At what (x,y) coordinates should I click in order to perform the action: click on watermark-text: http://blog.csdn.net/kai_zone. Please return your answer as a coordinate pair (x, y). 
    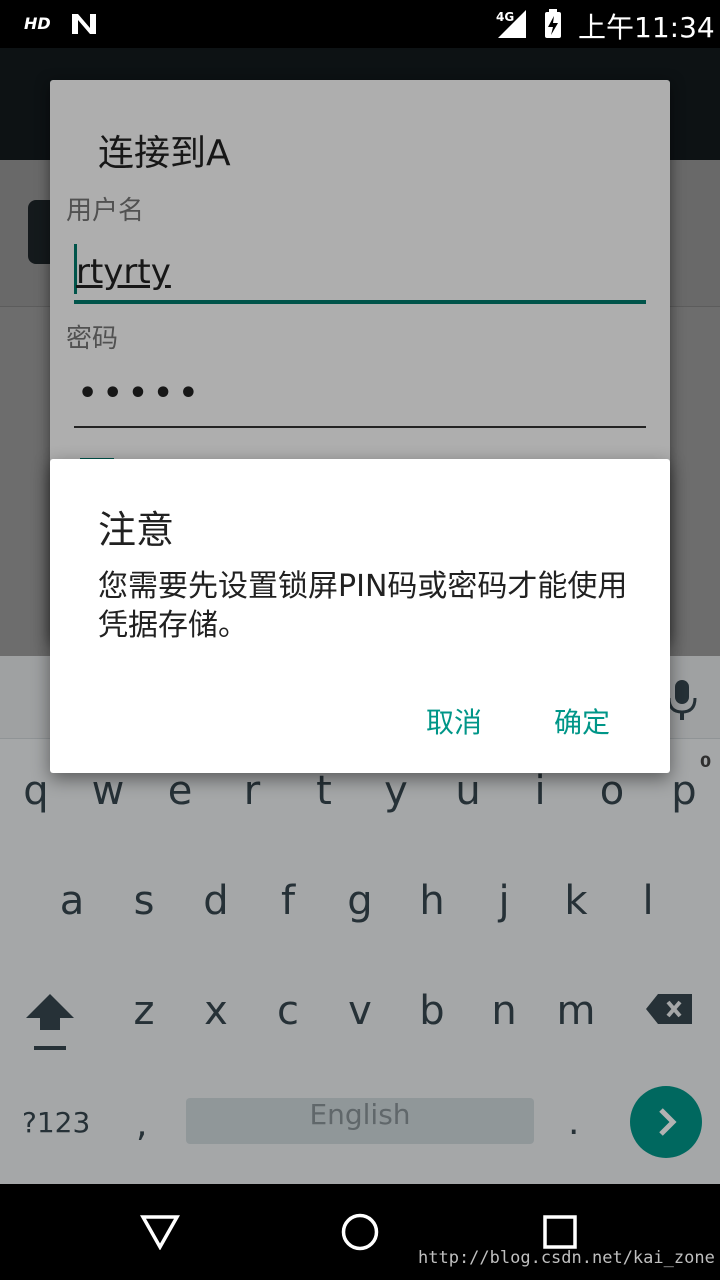
    Looking at the image, I should click on (566, 1258).